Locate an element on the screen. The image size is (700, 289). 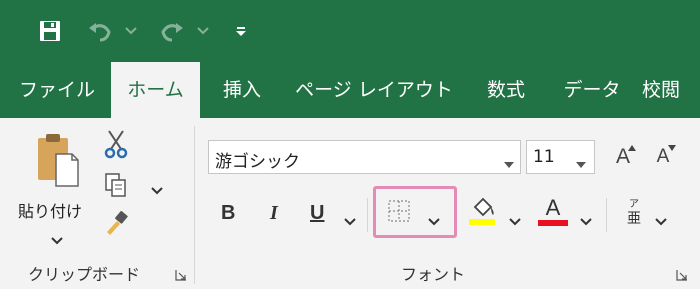
copy-icon is located at coordinates (116, 185).